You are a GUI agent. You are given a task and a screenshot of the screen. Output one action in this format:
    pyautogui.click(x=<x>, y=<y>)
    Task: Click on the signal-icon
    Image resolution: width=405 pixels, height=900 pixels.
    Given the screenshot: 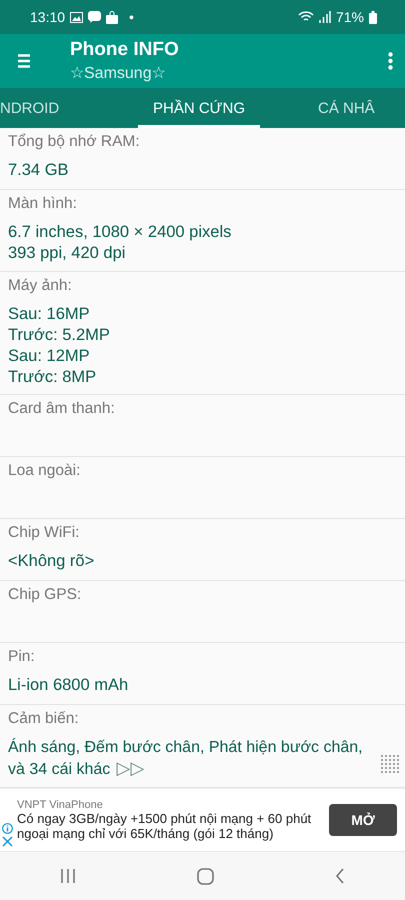 What is the action you would take?
    pyautogui.click(x=324, y=17)
    